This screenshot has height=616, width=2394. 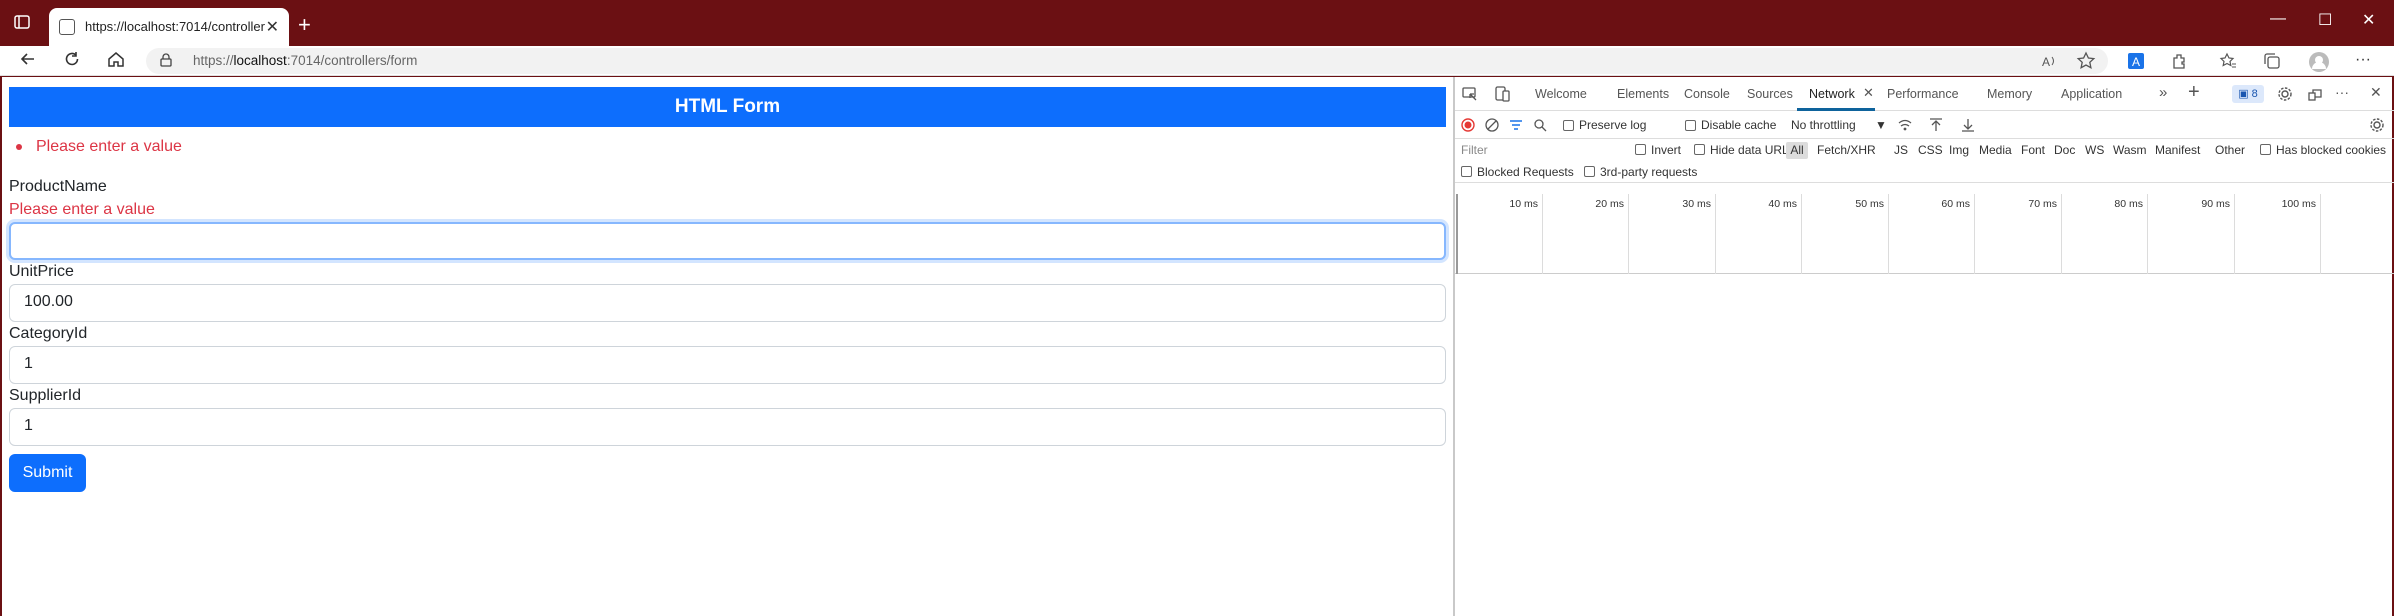 I want to click on hide-data-urls-label: Hide data URLs, so click(x=1752, y=150).